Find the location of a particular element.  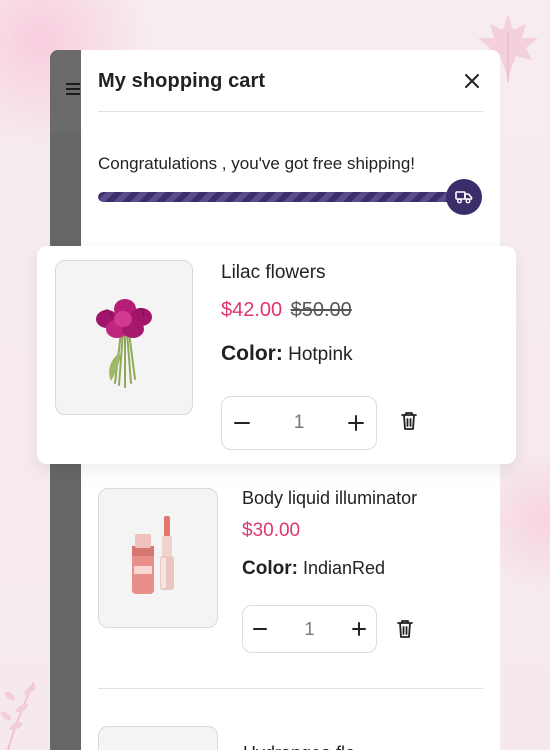

product-name: Lilac flowers is located at coordinates (273, 273).